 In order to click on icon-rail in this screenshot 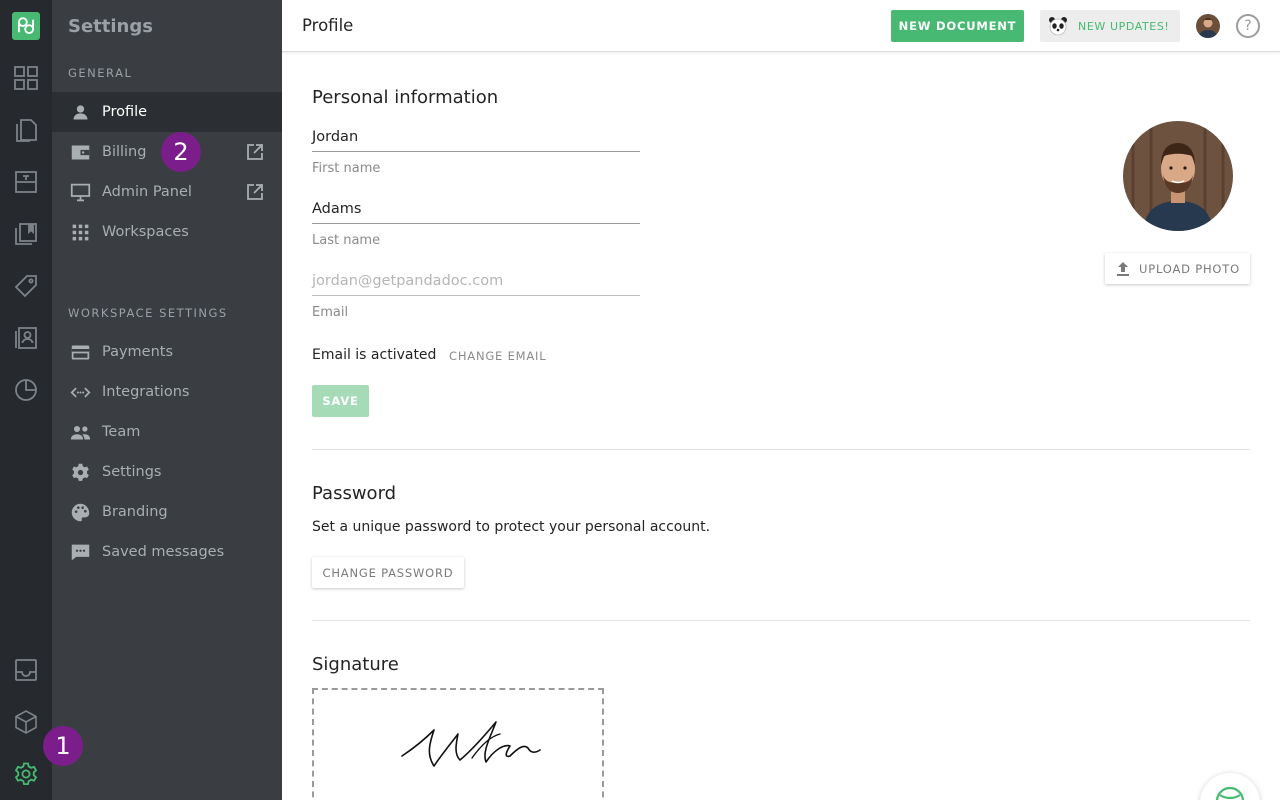, I will do `click(26, 400)`.